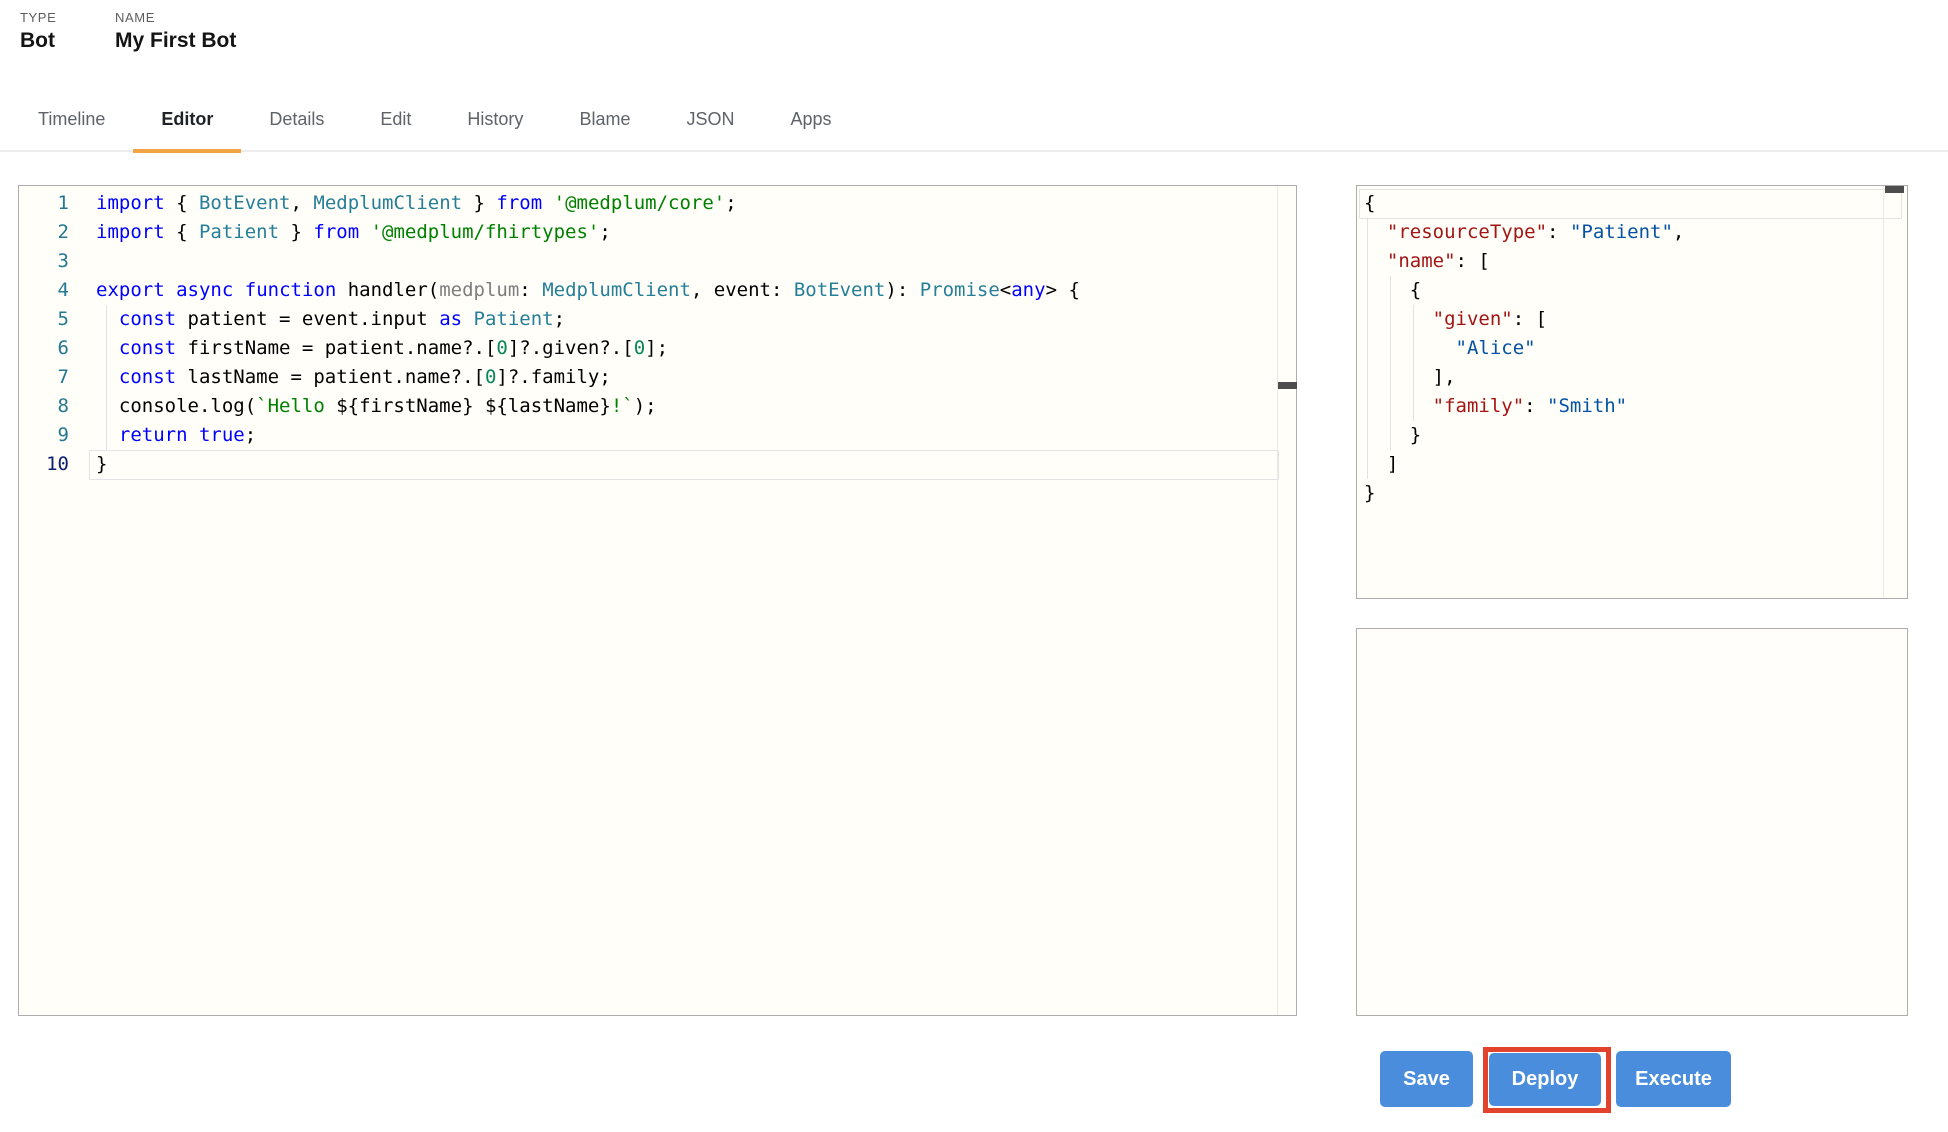  Describe the element at coordinates (1530, 406) in the screenshot. I see `json-line: "family": "Smith"` at that location.